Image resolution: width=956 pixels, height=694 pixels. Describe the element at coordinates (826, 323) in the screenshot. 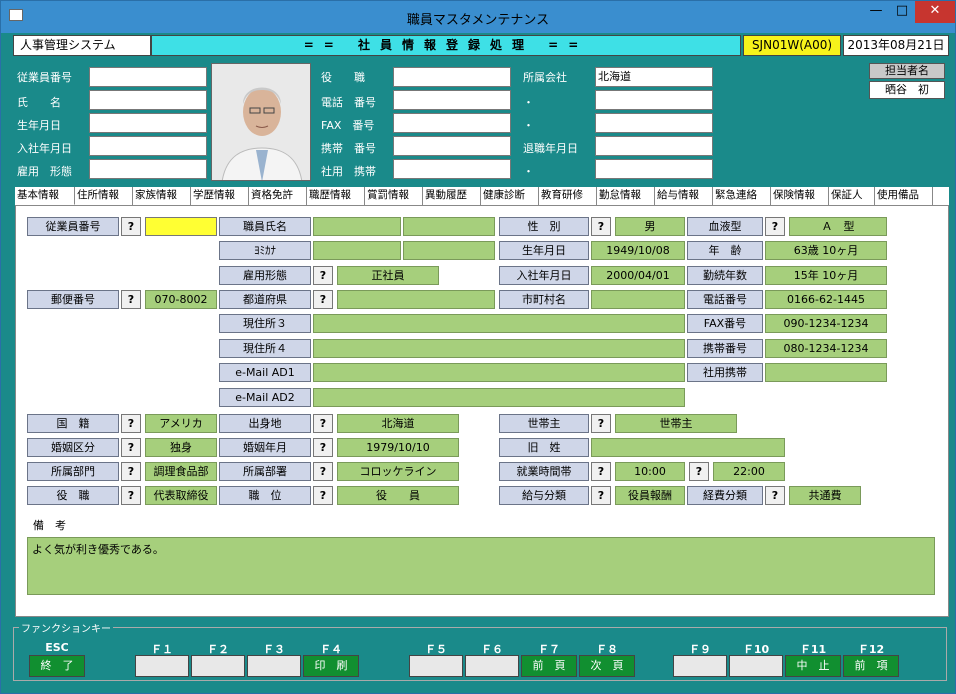

I see `field-fax: 090-1234-1234` at that location.